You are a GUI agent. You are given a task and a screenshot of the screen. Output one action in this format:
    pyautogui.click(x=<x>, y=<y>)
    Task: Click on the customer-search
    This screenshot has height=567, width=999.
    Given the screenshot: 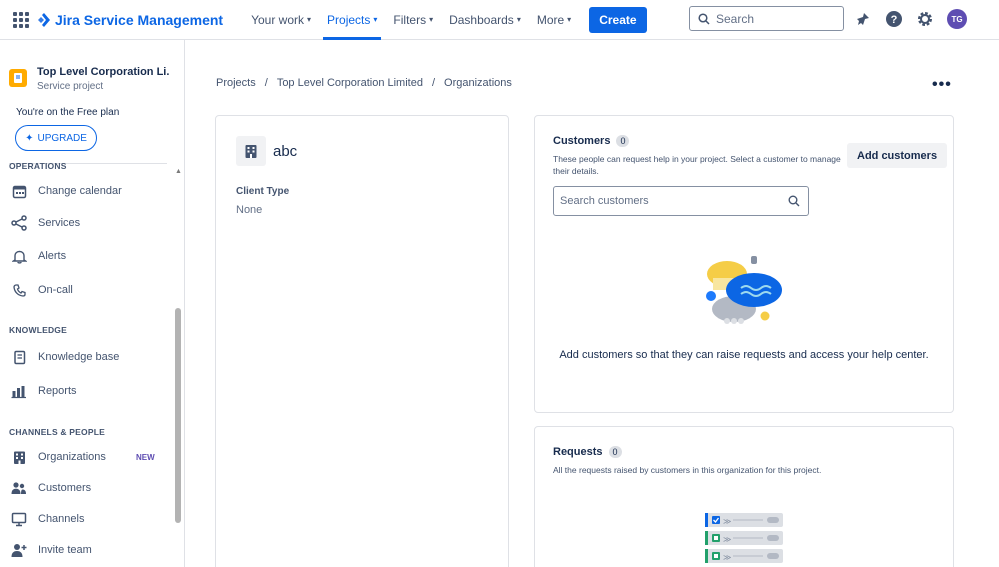 What is the action you would take?
    pyautogui.click(x=681, y=201)
    